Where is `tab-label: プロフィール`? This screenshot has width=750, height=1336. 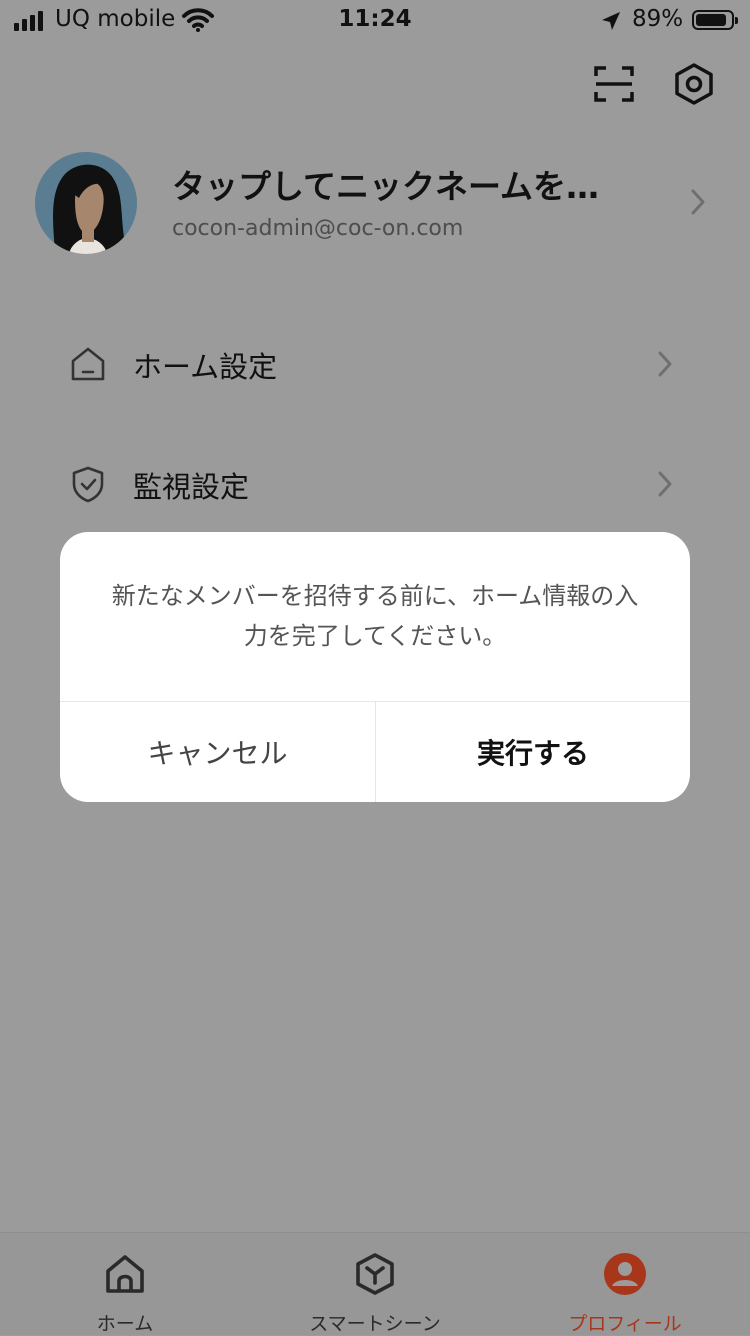
tab-label: プロフィール is located at coordinates (625, 1324).